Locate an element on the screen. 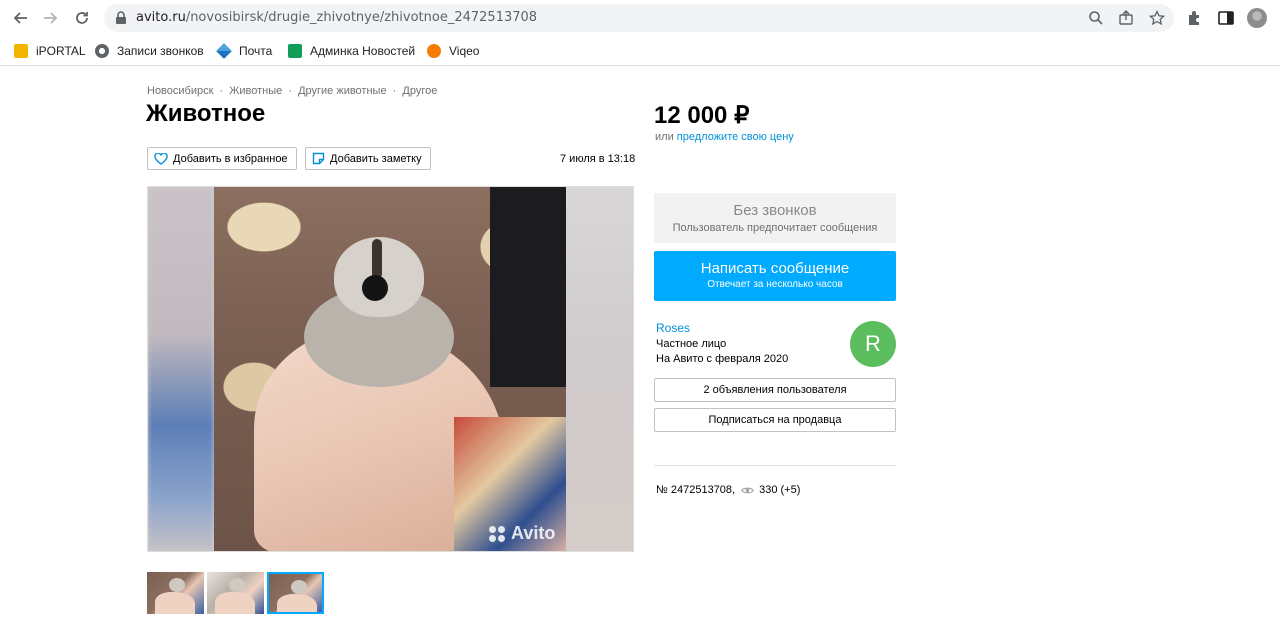 The image size is (1280, 632). zoom-icon is located at coordinates (1096, 18).